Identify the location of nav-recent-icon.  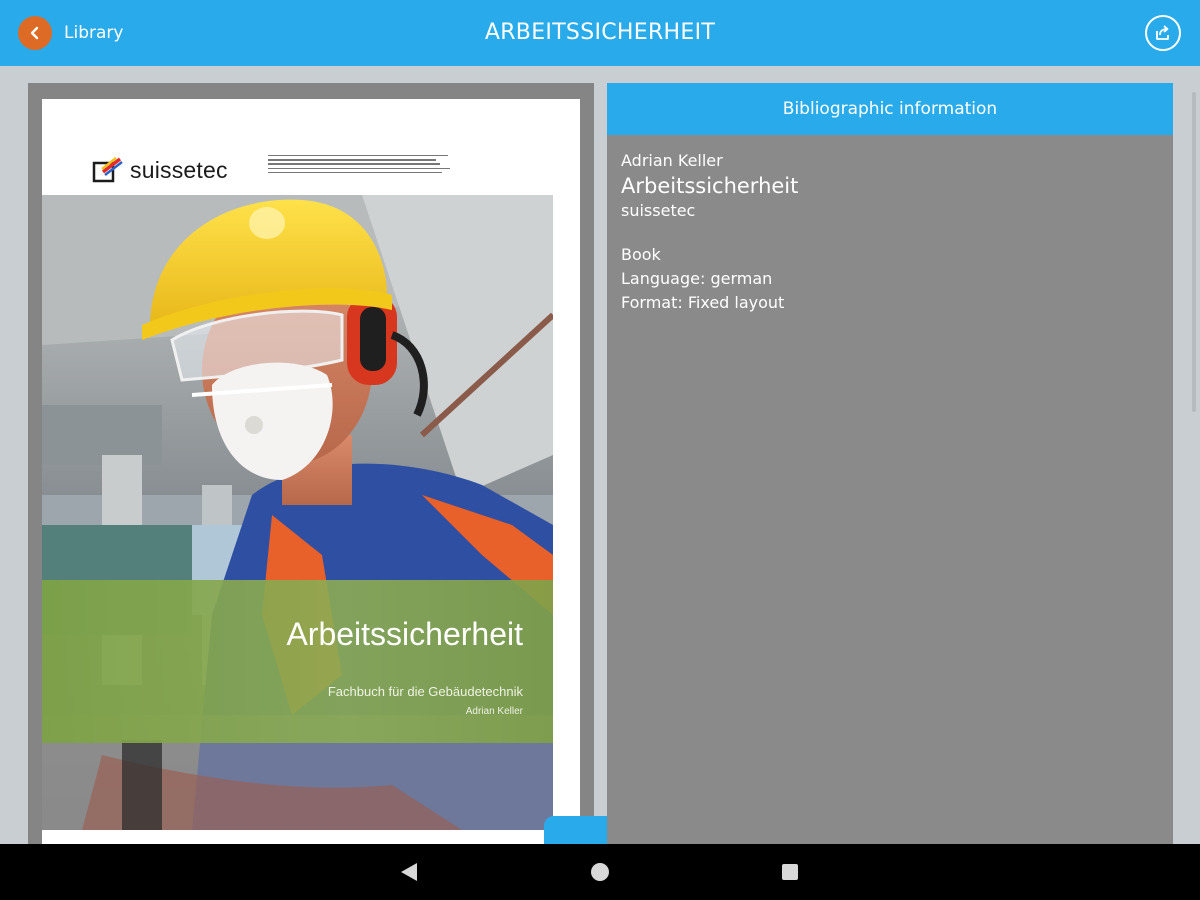
(790, 872).